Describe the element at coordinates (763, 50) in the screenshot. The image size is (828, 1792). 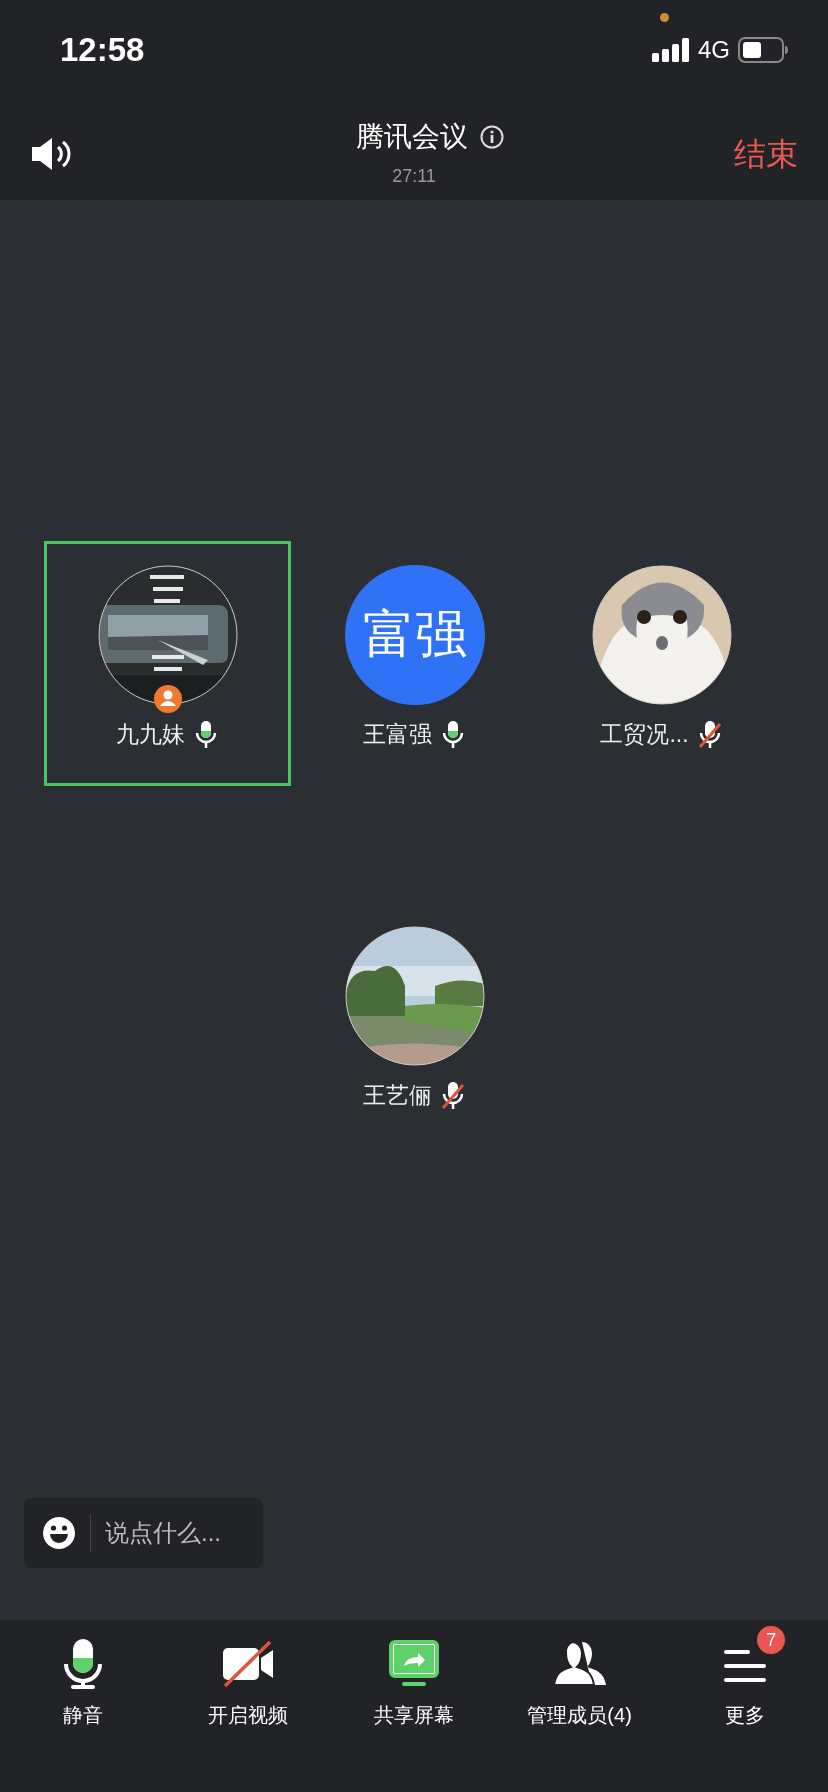
I see `battery-icon` at that location.